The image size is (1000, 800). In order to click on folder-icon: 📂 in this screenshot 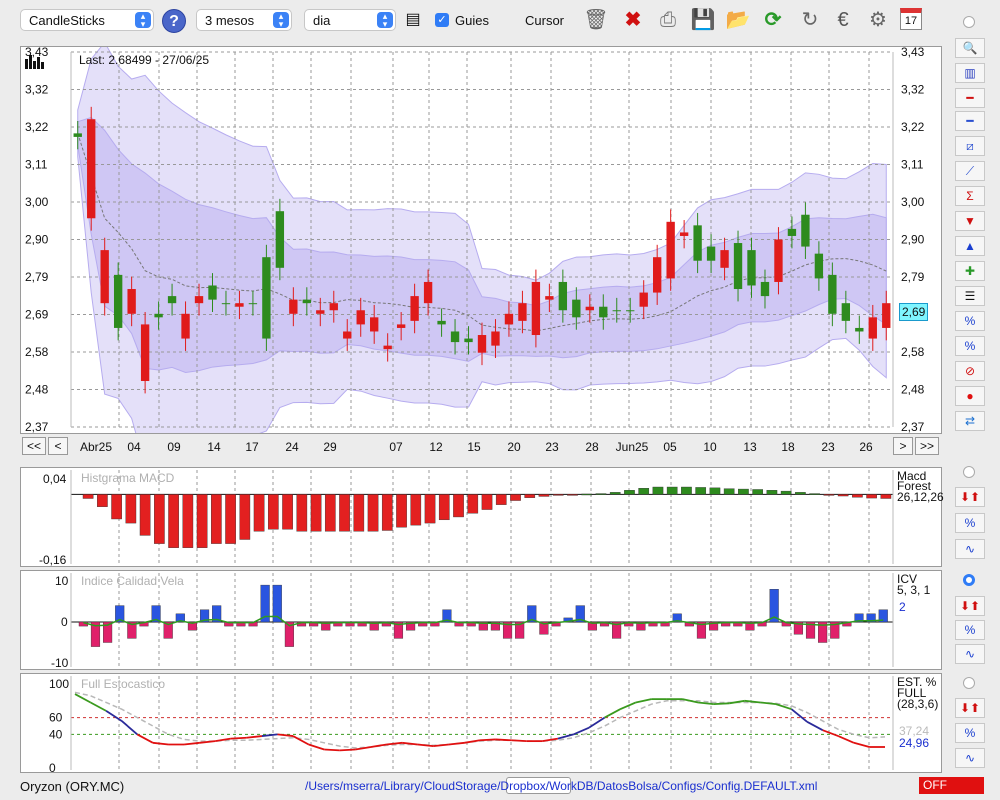, I will do `click(738, 20)`.